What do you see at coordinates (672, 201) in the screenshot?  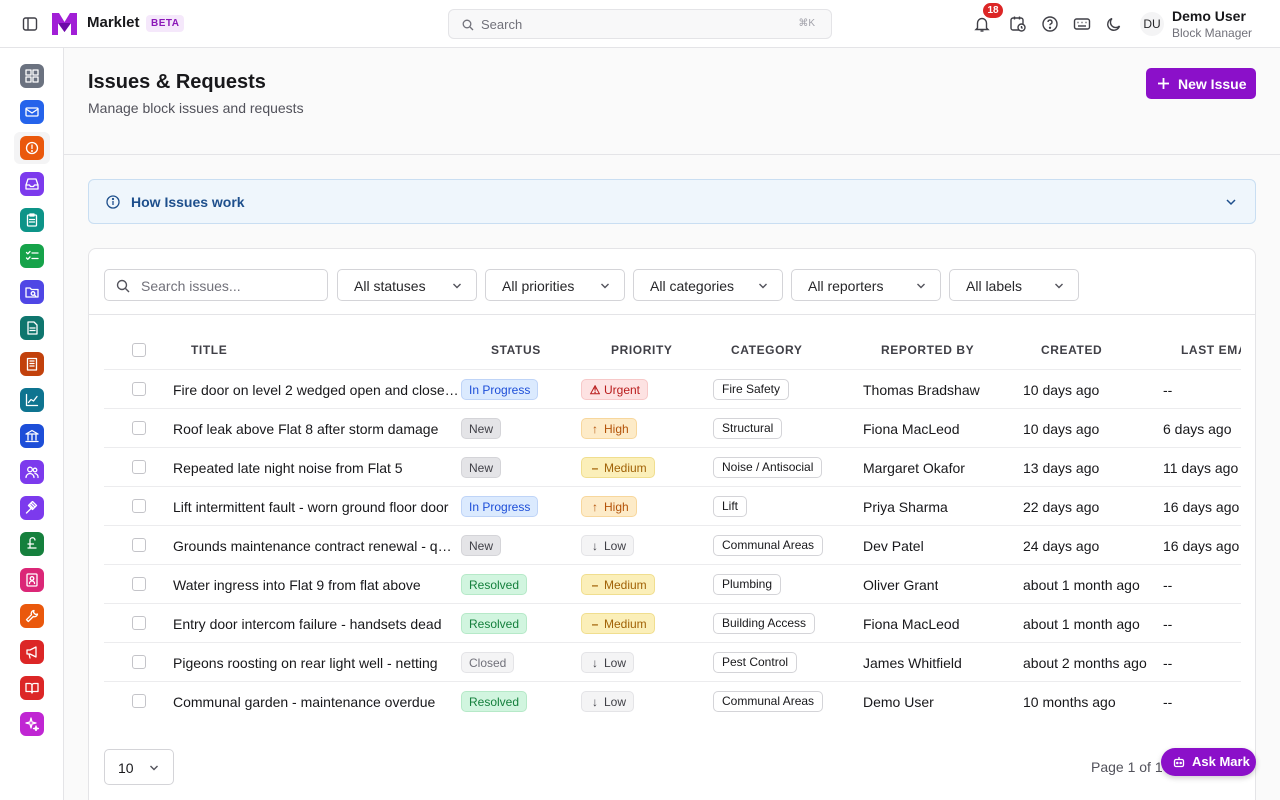 I see `how-issues-work-banner: How Issues work` at bounding box center [672, 201].